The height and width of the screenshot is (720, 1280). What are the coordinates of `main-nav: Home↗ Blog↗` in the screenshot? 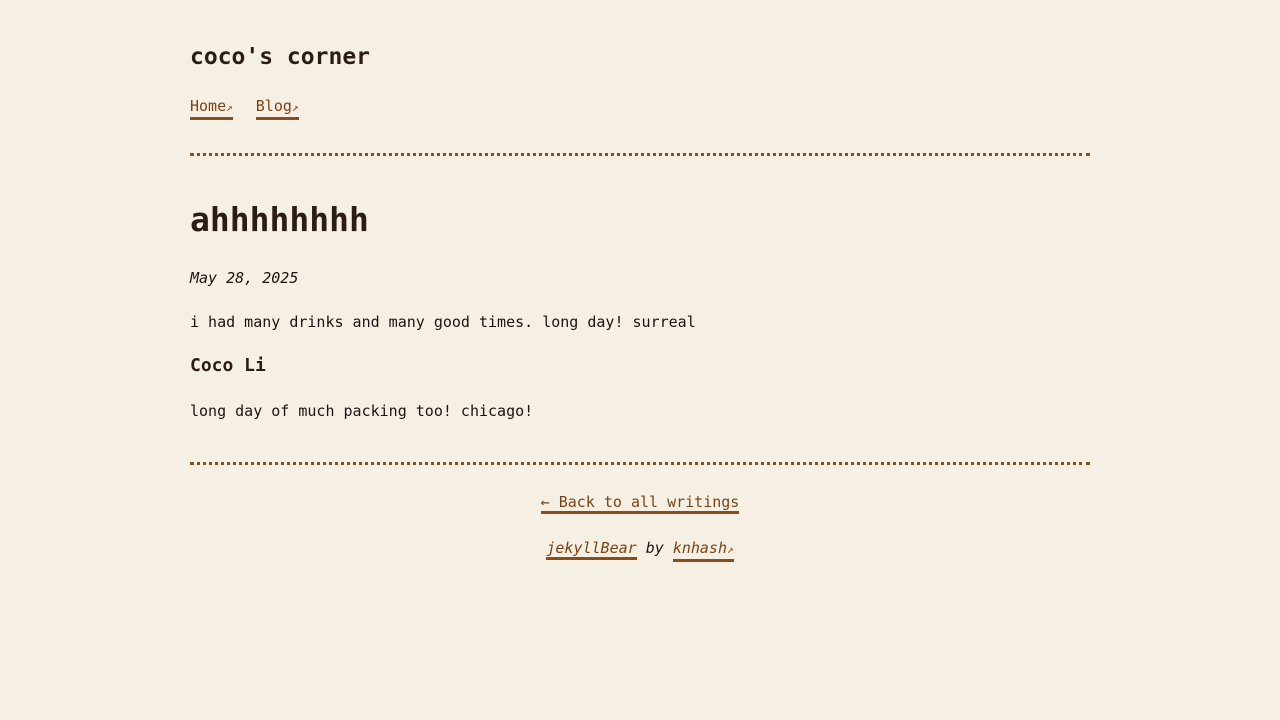 It's located at (251, 108).